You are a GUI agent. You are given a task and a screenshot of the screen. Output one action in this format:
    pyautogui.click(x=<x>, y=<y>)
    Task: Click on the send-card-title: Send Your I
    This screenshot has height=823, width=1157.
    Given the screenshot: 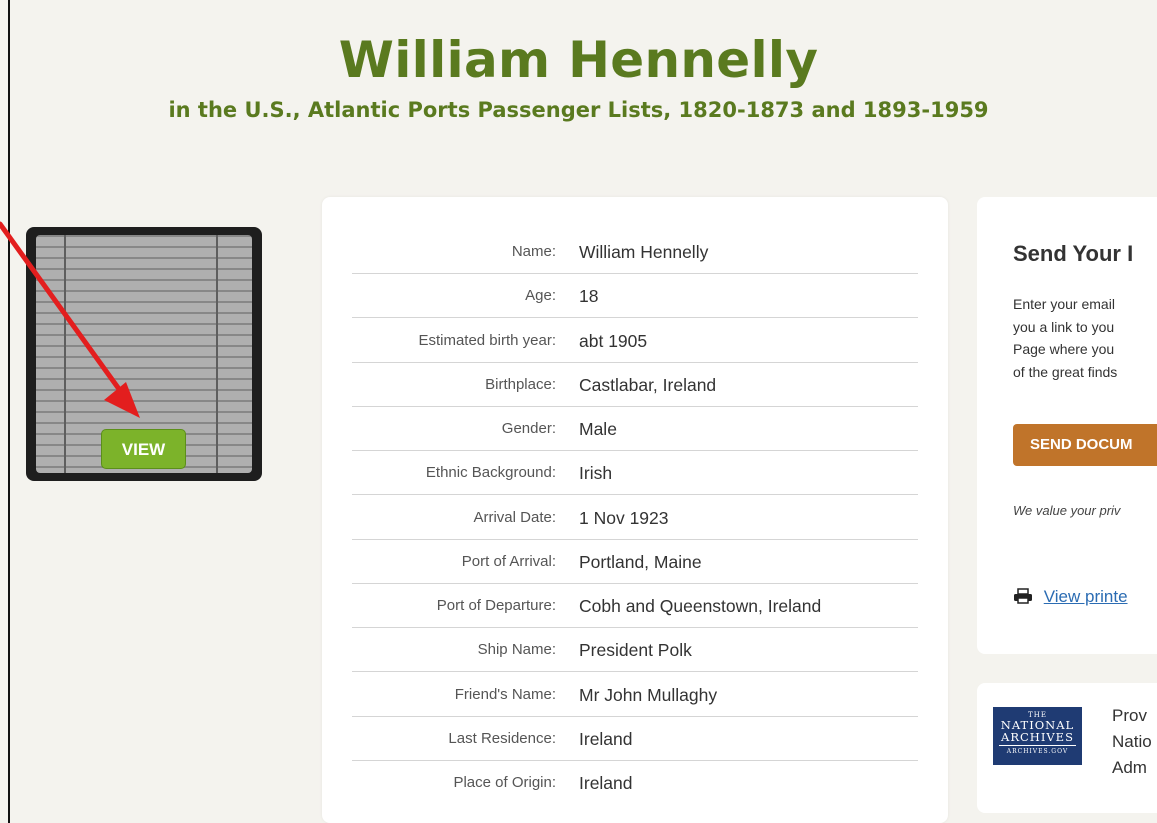 What is the action you would take?
    pyautogui.click(x=1073, y=253)
    